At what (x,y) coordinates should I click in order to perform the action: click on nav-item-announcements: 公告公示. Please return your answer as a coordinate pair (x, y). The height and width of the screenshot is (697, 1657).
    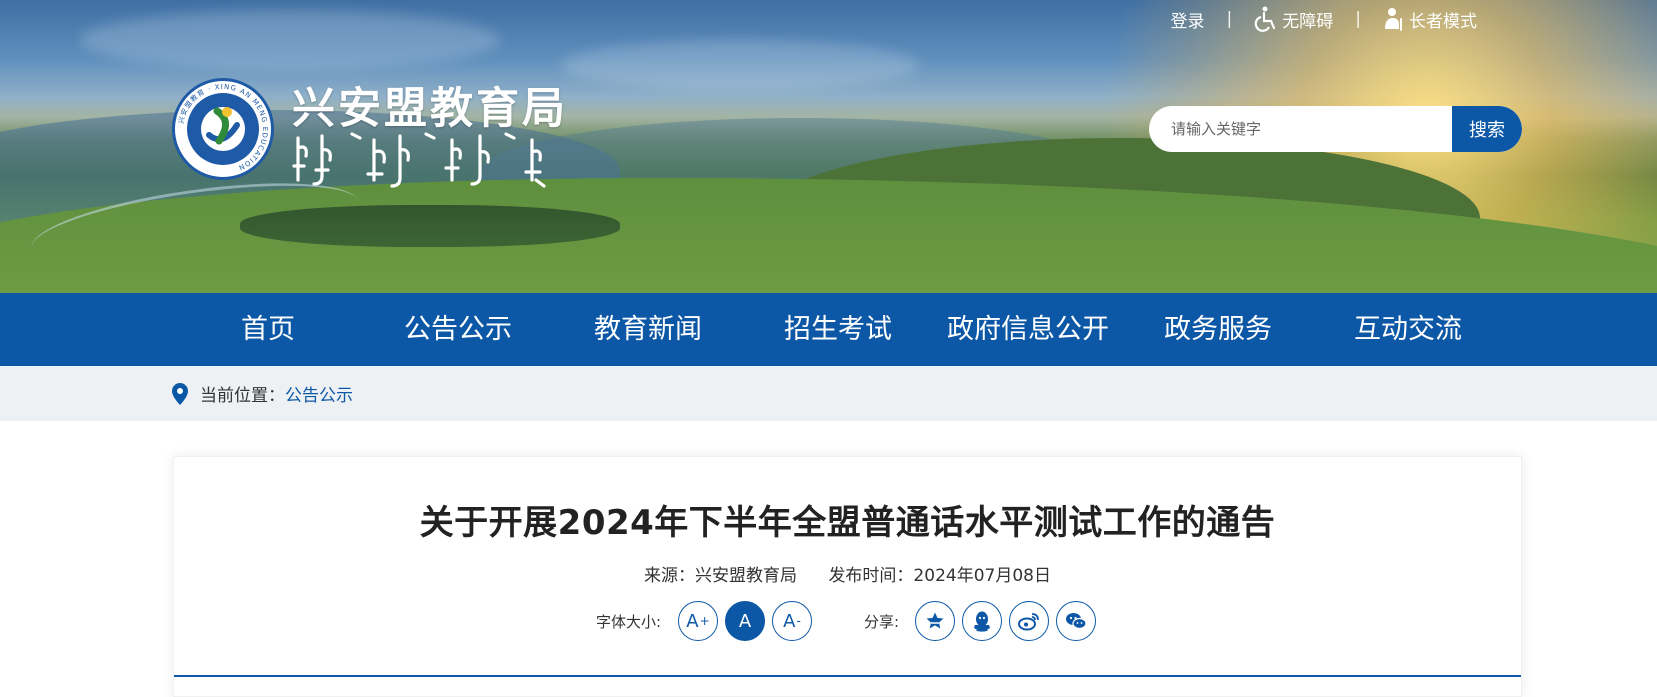
    Looking at the image, I should click on (458, 329).